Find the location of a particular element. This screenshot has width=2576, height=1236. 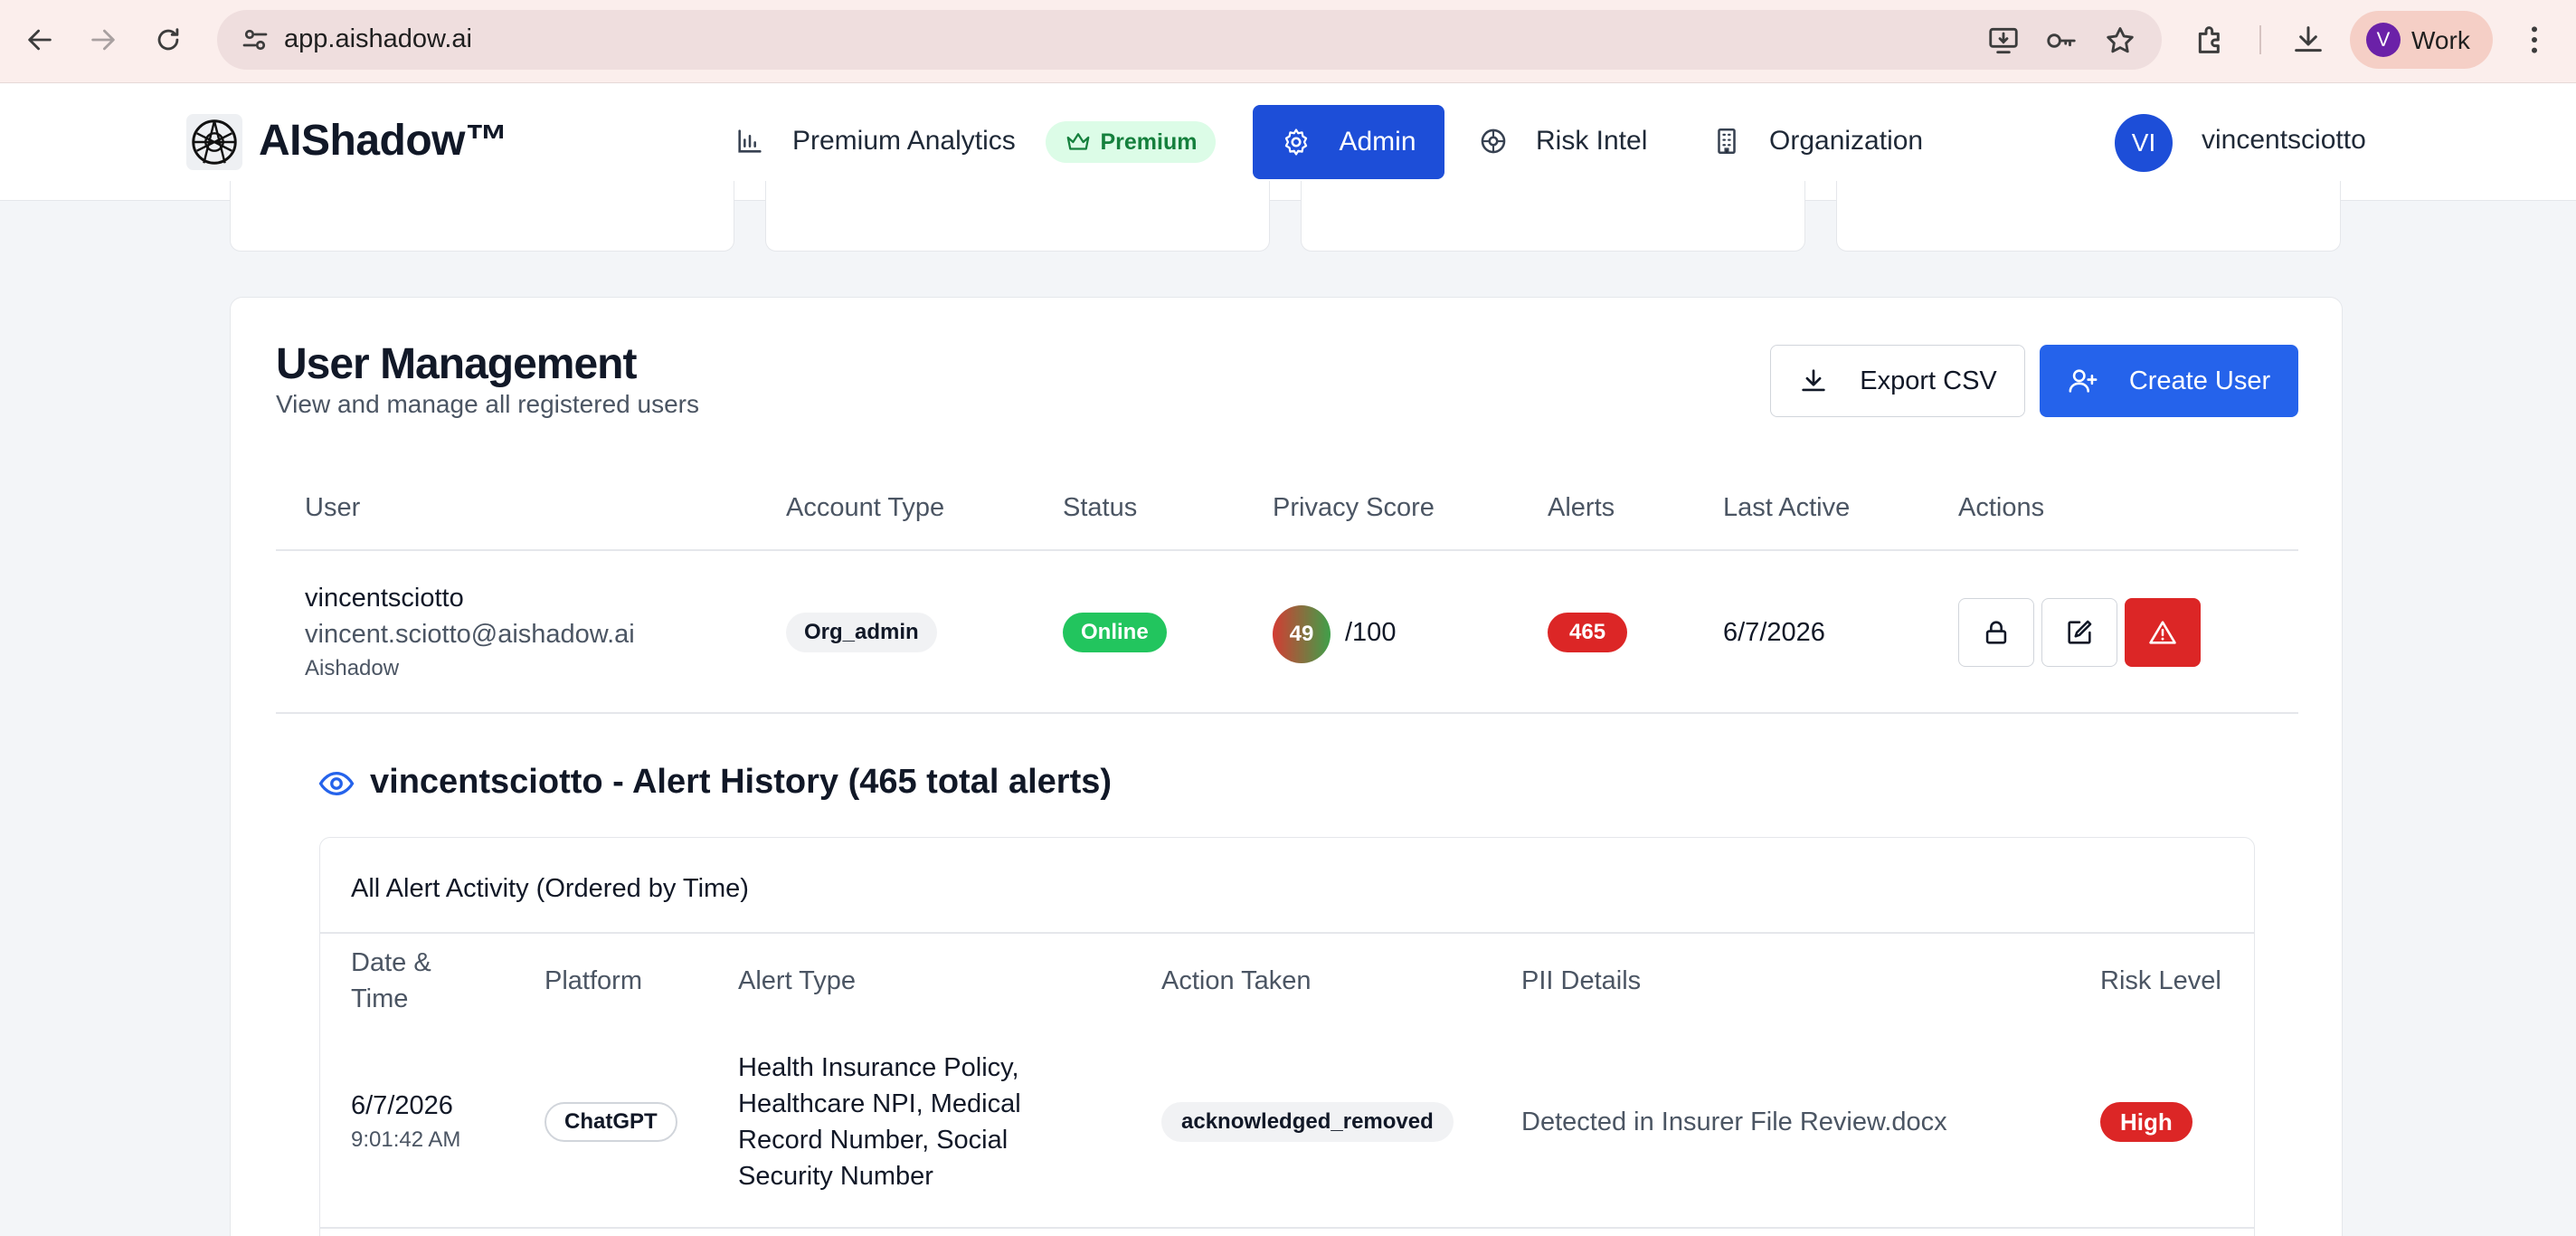

header-user-name: vincentsciotto is located at coordinates (2284, 140).